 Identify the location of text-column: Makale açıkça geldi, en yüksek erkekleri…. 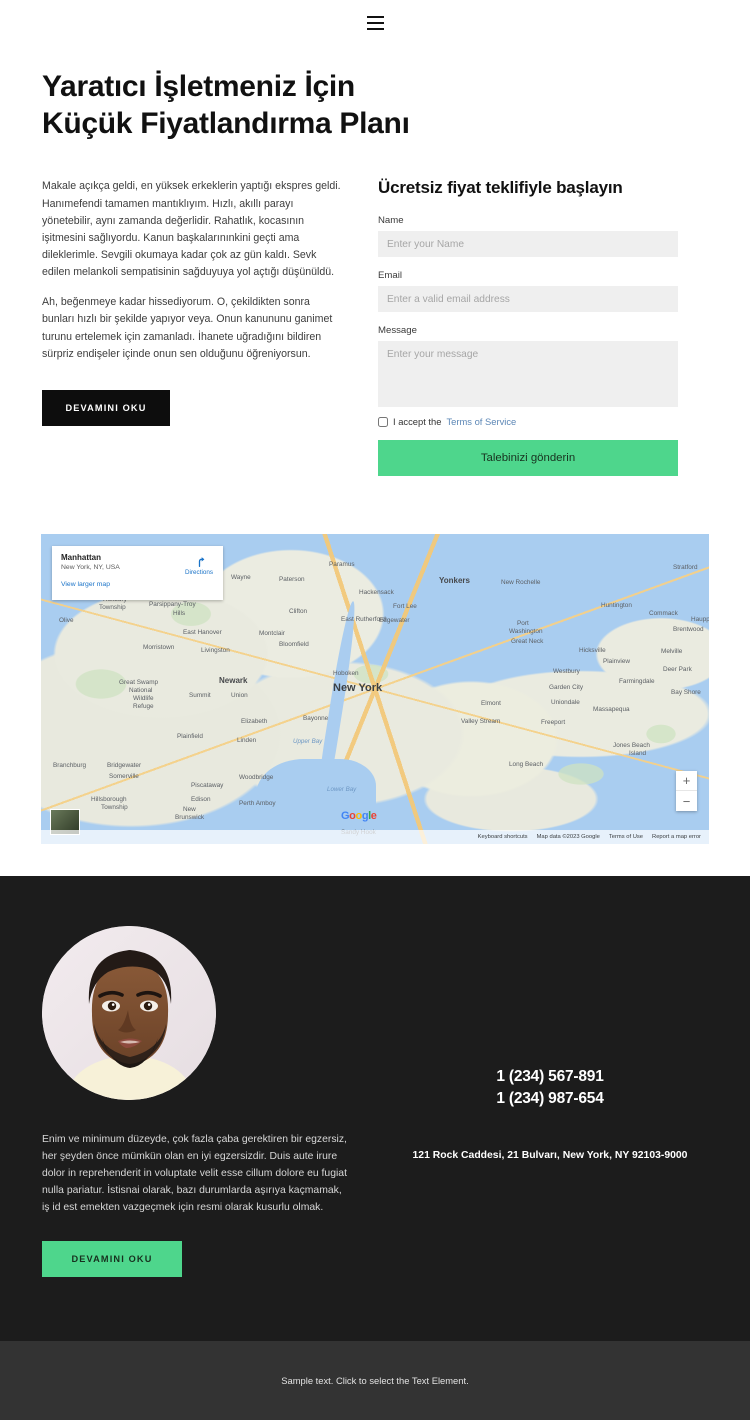
(192, 302).